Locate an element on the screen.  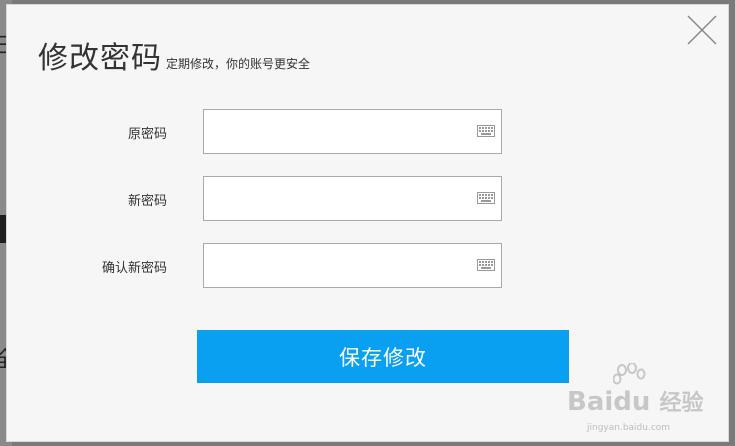
watermark-url: jingyan.baidu.com is located at coordinates (629, 428).